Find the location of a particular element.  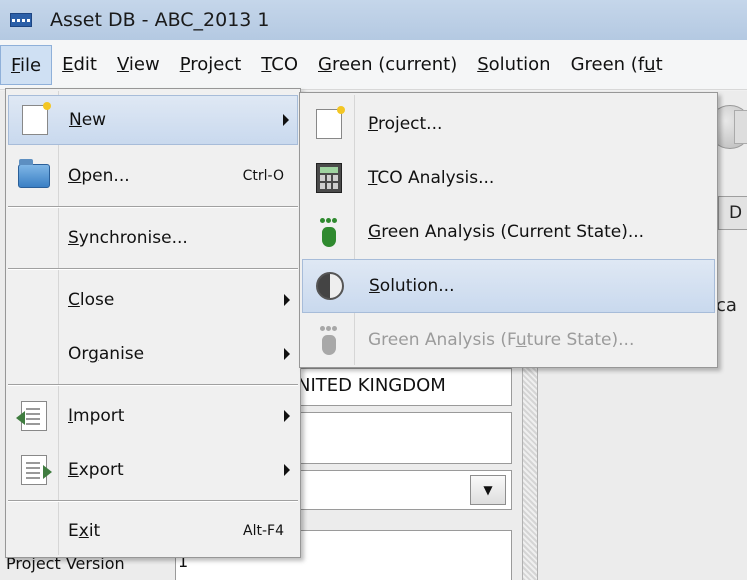

toolbar-button is located at coordinates (740, 127).